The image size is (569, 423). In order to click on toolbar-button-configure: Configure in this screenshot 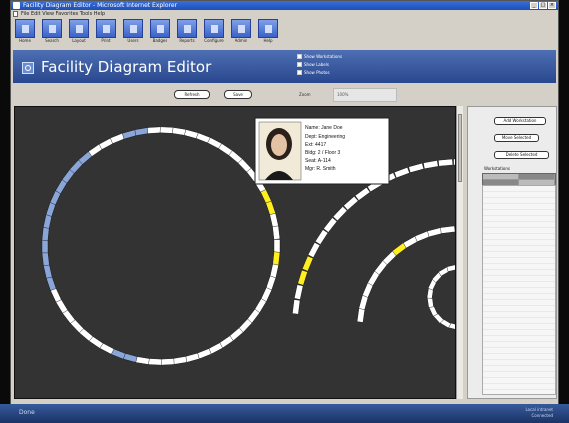, I will do `click(214, 33)`.